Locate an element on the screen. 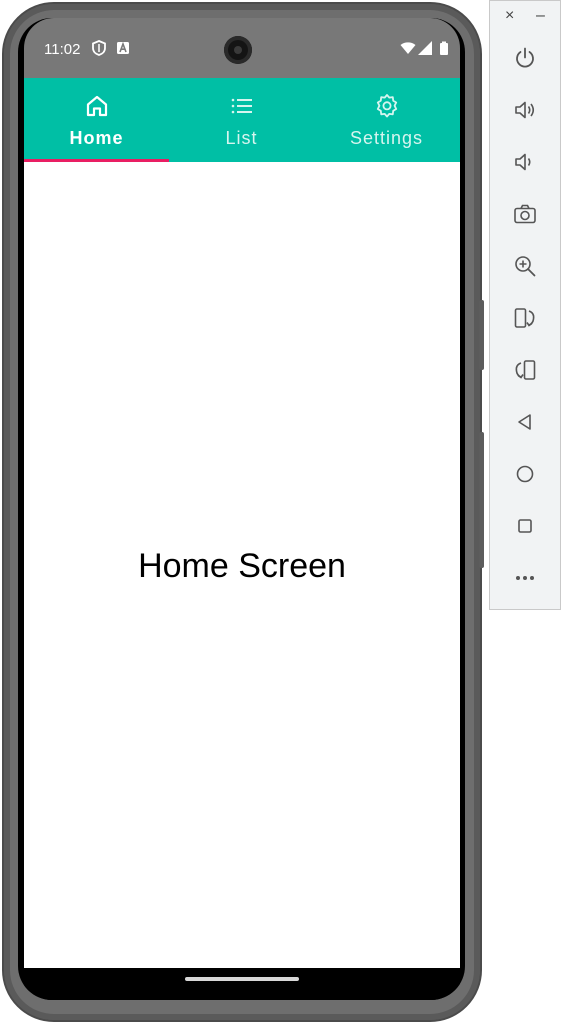  home-button is located at coordinates (525, 474).